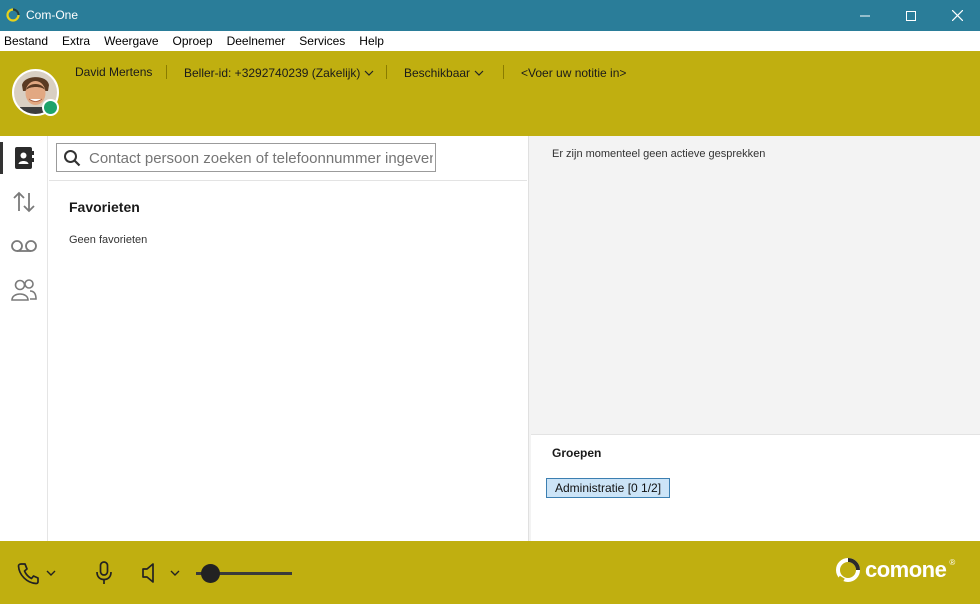 The image size is (980, 604). What do you see at coordinates (26, 41) in the screenshot?
I see `menu-bestand: Bestand` at bounding box center [26, 41].